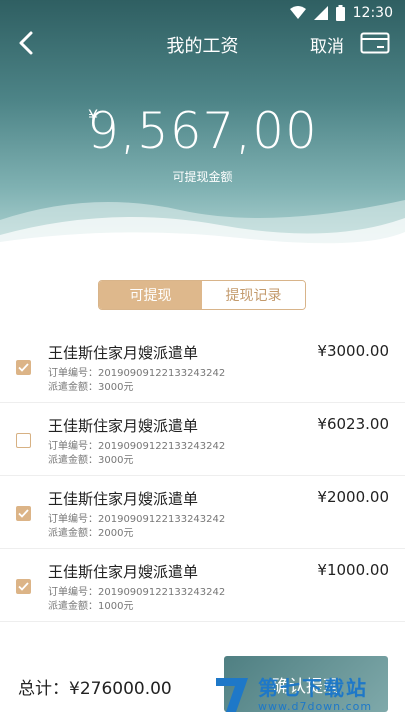  I want to click on order-dispatch-amount: 派遣金额：1000元, so click(91, 606).